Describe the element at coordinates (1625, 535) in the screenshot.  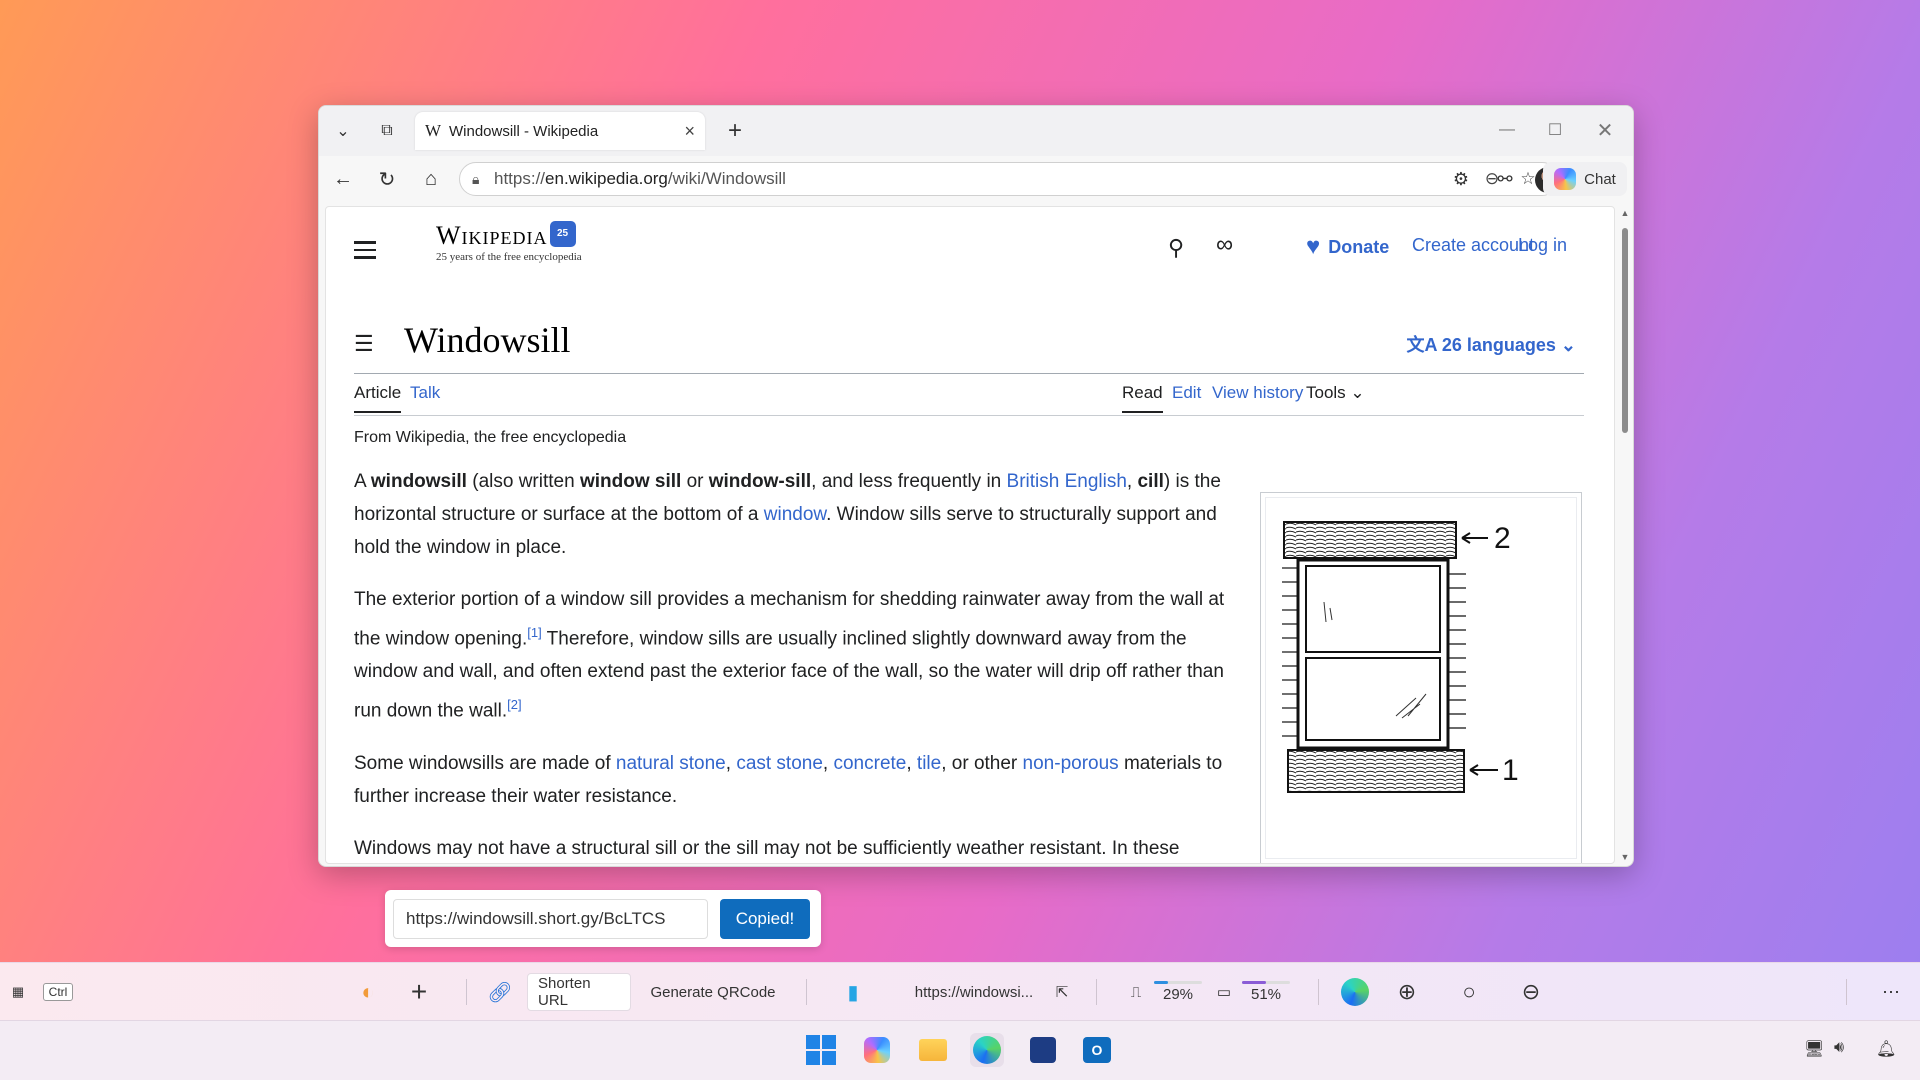
I see `page-scrollbar: ▲ ▼` at that location.